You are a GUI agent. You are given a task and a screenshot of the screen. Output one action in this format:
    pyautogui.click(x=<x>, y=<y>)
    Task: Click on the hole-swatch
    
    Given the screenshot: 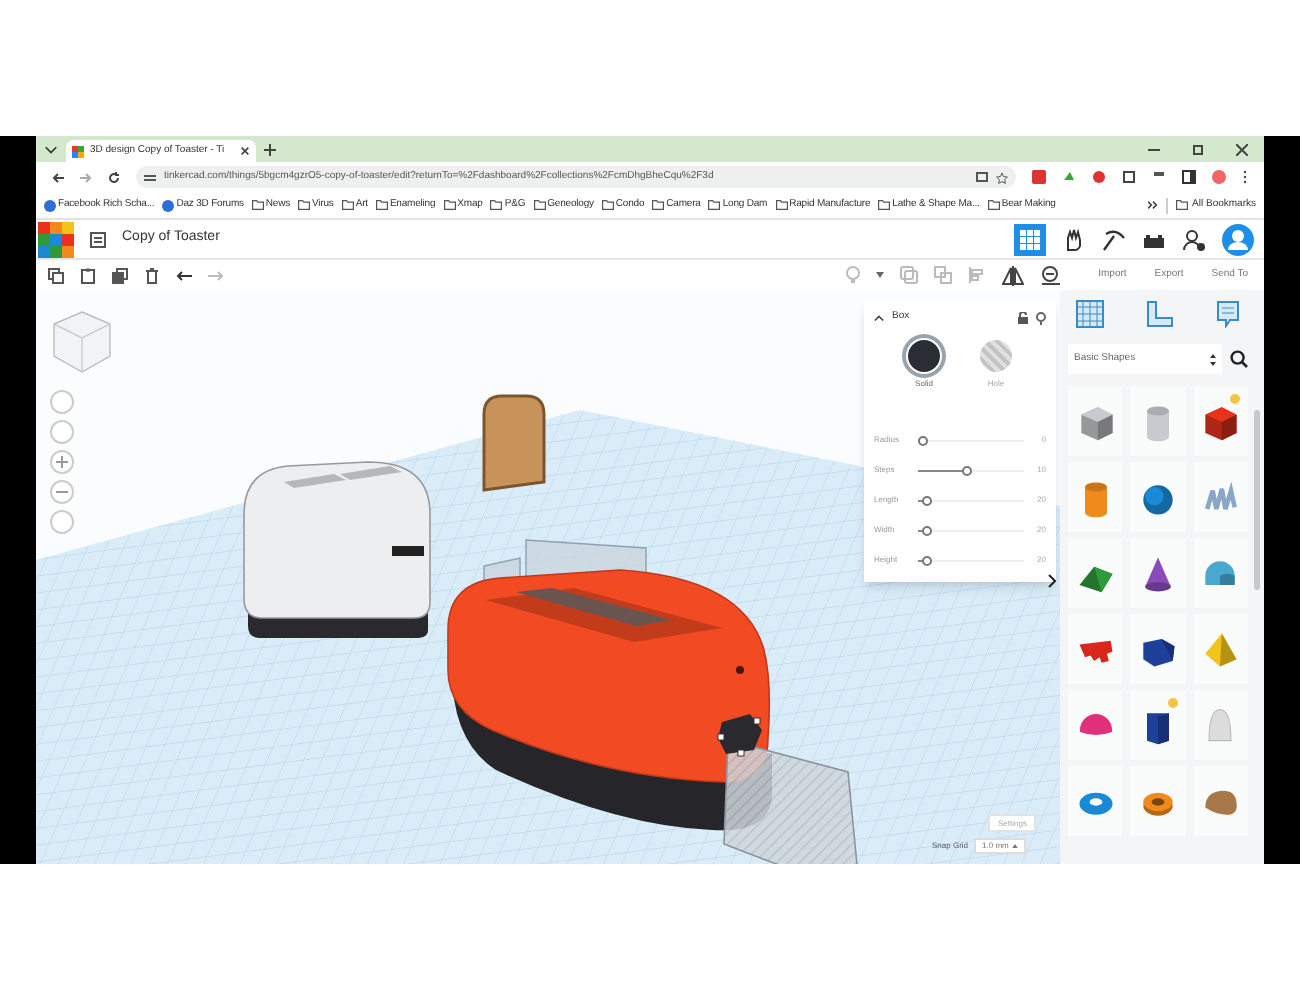 What is the action you would take?
    pyautogui.click(x=996, y=356)
    